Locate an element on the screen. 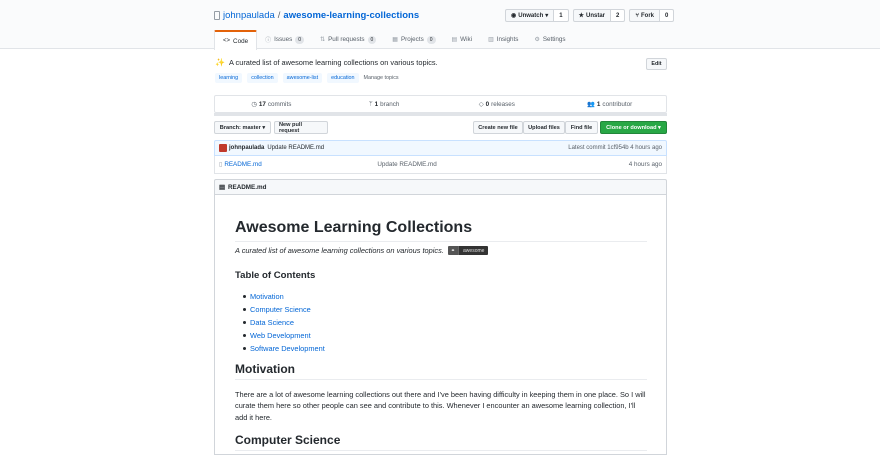  computer-science-heading: Computer Science is located at coordinates (441, 442).